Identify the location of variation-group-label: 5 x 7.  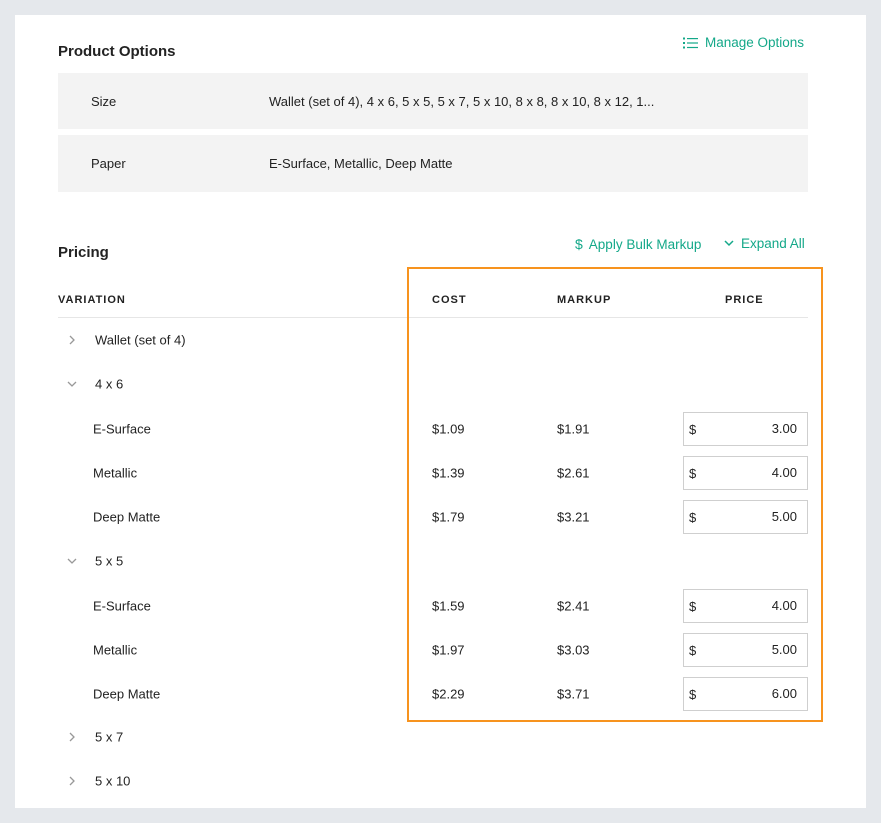
(109, 737).